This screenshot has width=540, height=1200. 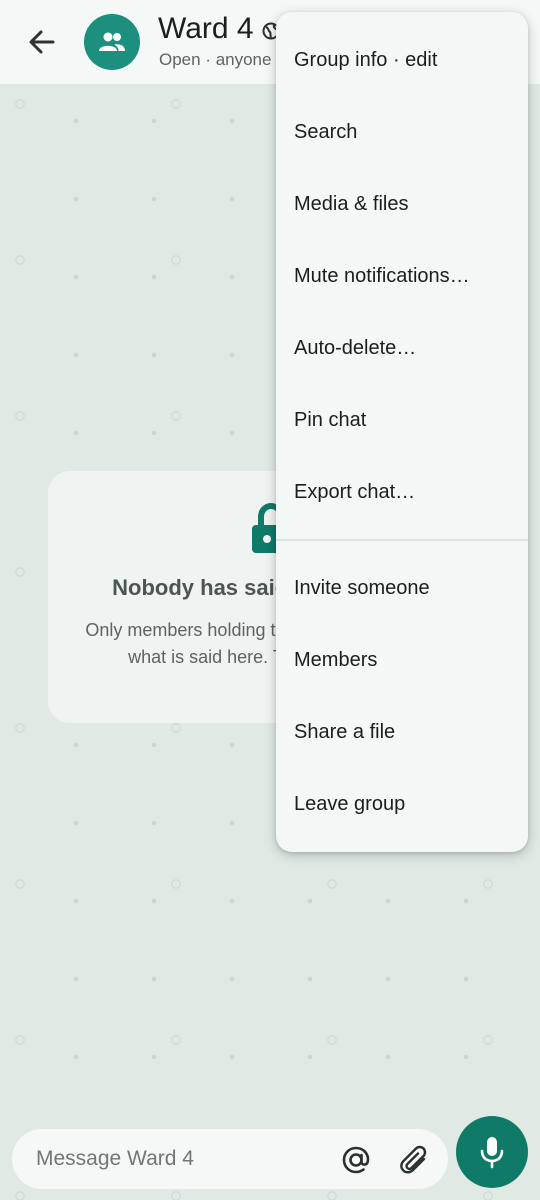 I want to click on menu-item-group-info: Group info · edit, so click(x=402, y=60).